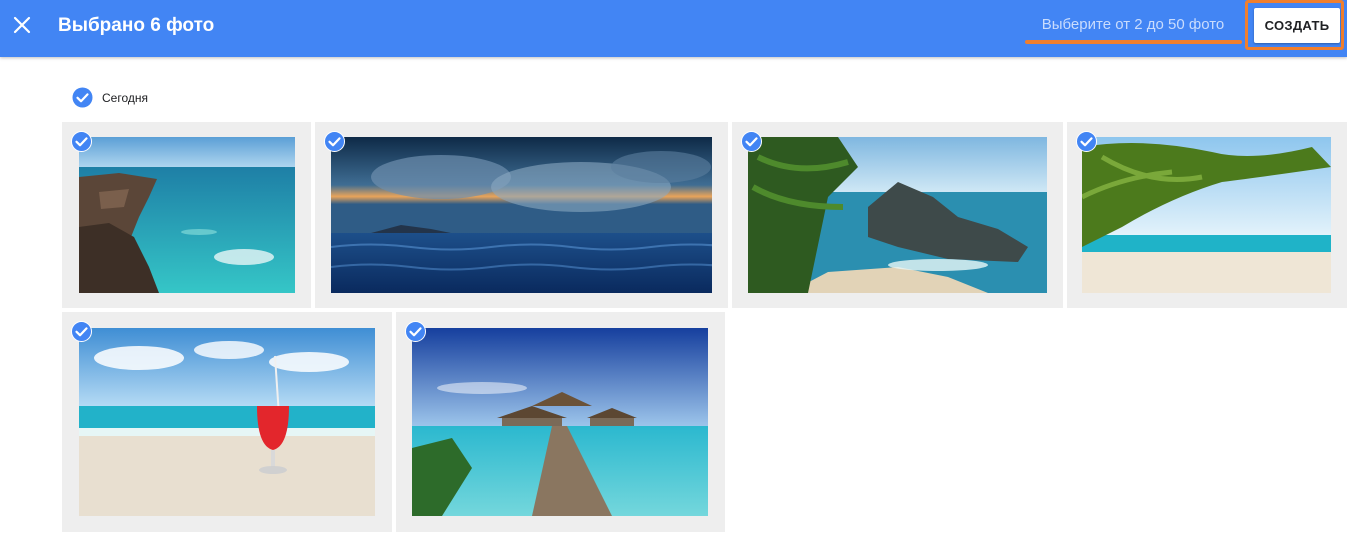 This screenshot has height=535, width=1347. Describe the element at coordinates (125, 98) in the screenshot. I see `date-group-label: Сегодня` at that location.